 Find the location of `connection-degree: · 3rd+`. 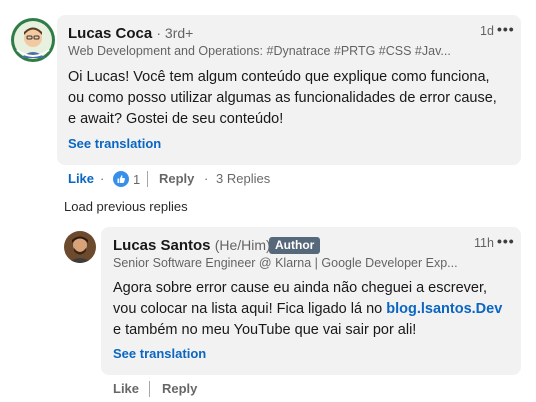

connection-degree: · 3rd+ is located at coordinates (175, 33).